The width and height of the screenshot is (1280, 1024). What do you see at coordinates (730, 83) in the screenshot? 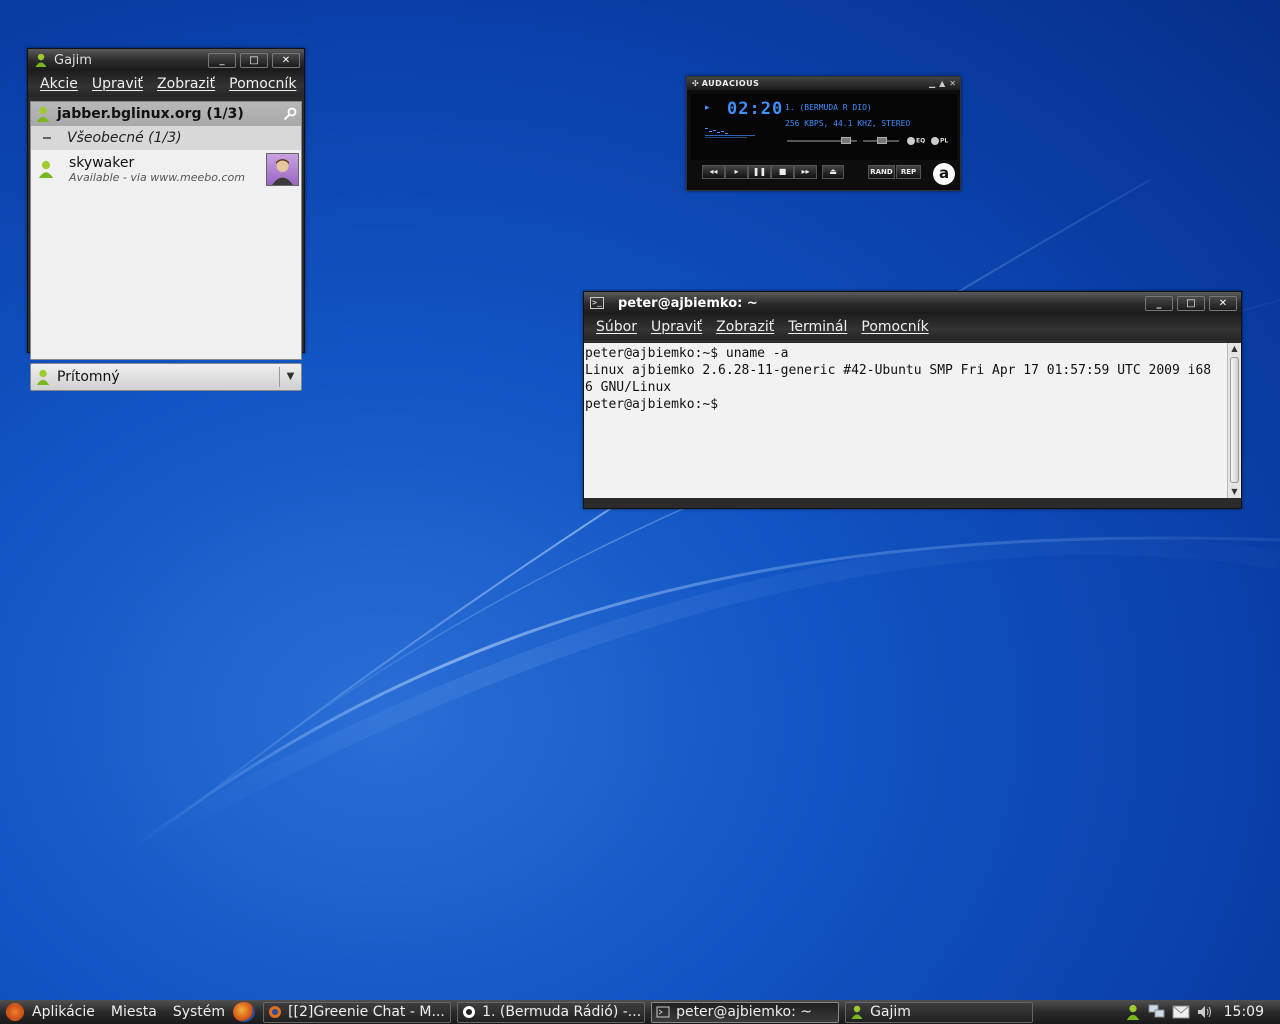
I see `audacious-title: AUDACIOUS` at bounding box center [730, 83].